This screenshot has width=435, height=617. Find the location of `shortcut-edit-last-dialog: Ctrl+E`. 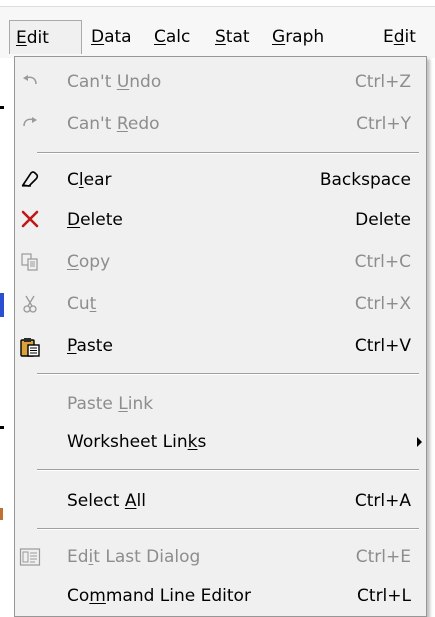

shortcut-edit-last-dialog: Ctrl+E is located at coordinates (383, 557).